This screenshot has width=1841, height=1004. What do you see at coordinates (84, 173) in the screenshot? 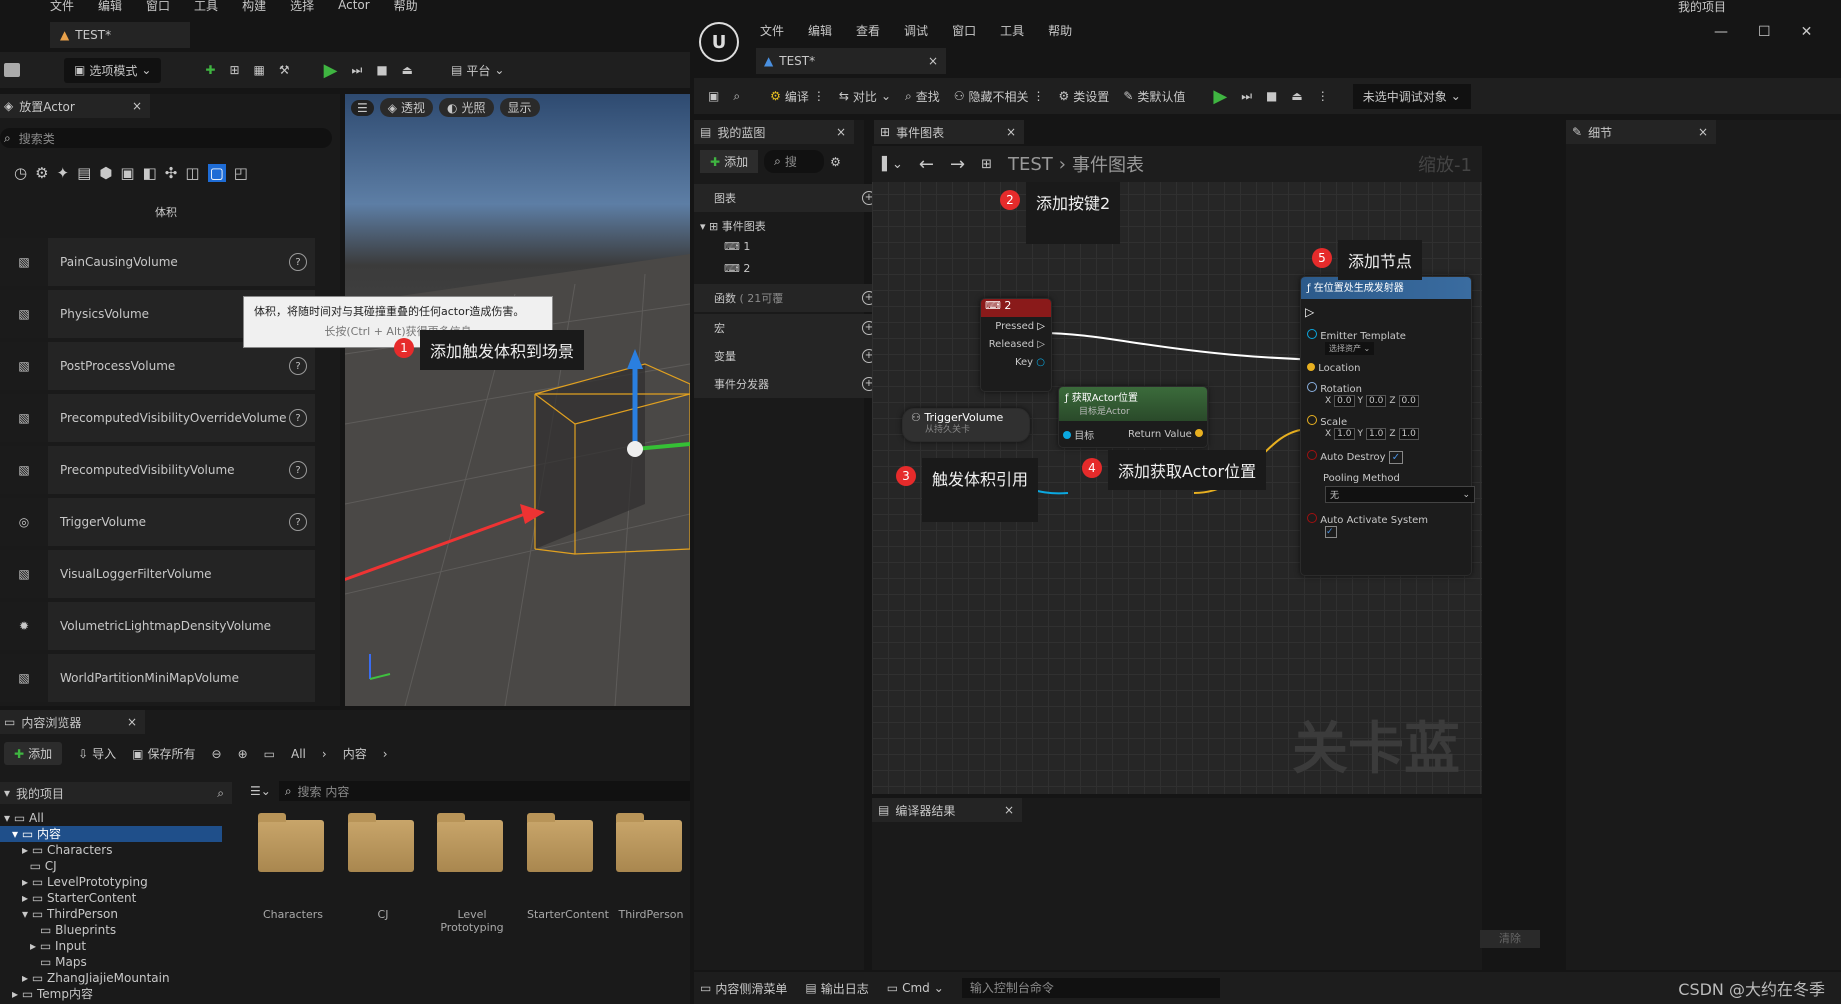
I see `cinematic-icon: ▤` at bounding box center [84, 173].